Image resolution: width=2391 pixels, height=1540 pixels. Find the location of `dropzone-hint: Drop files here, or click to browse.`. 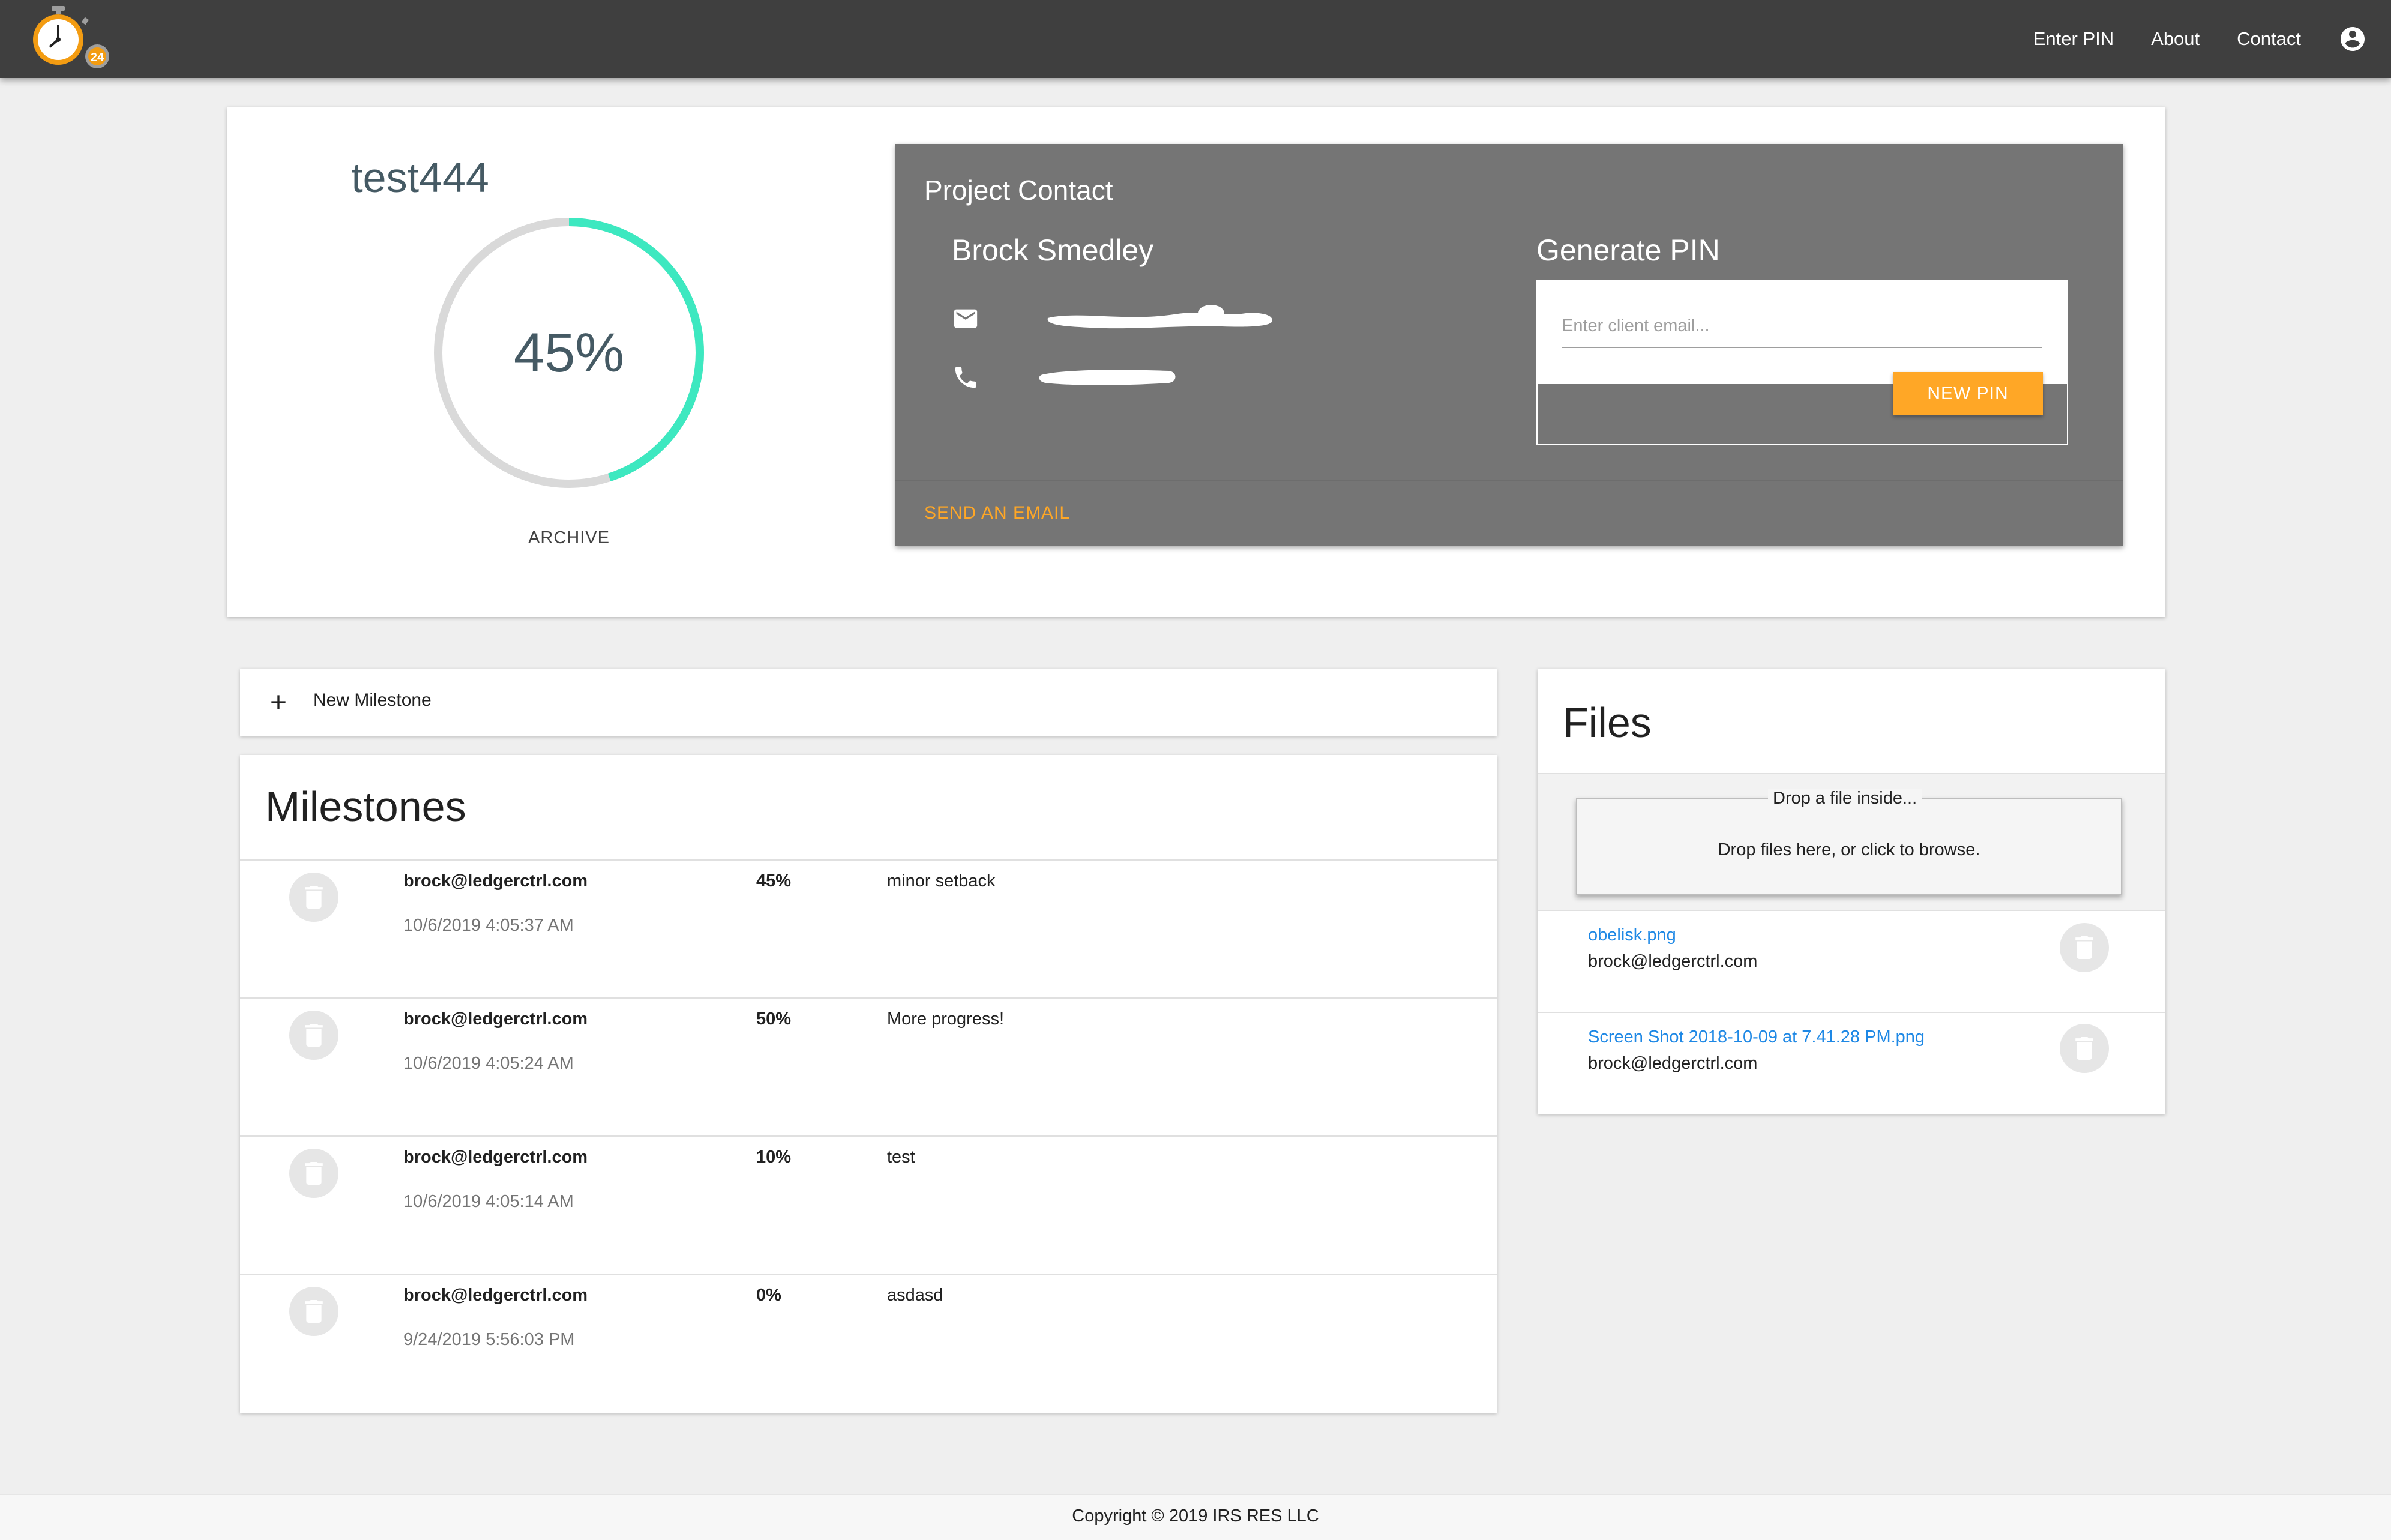

dropzone-hint: Drop files here, or click to browse. is located at coordinates (1849, 850).